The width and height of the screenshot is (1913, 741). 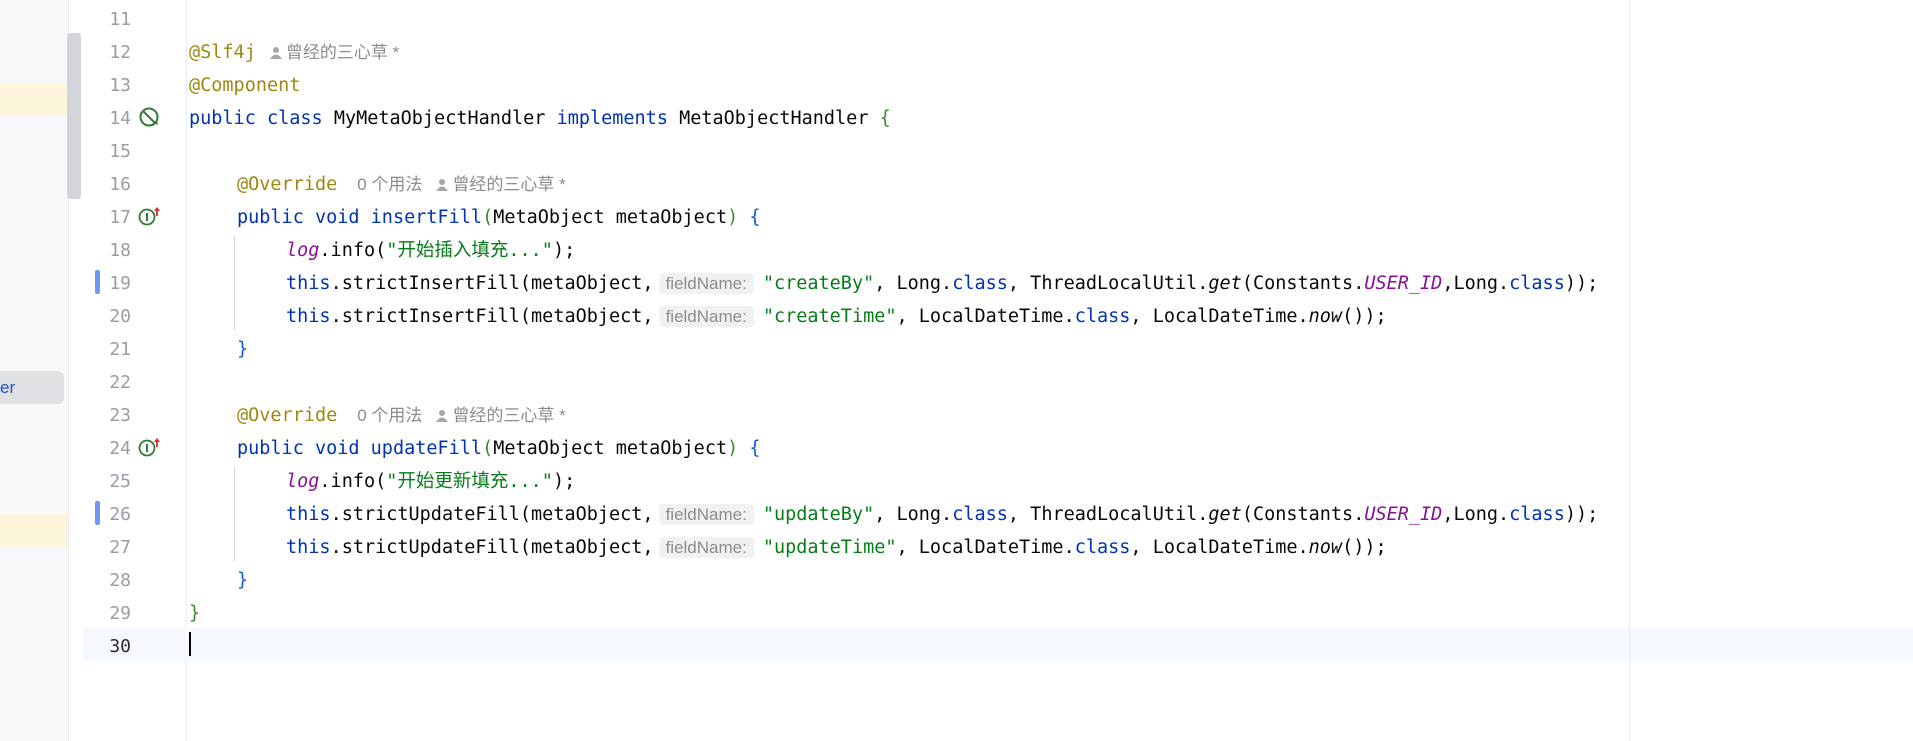 What do you see at coordinates (120, 52) in the screenshot?
I see `line-number: 12` at bounding box center [120, 52].